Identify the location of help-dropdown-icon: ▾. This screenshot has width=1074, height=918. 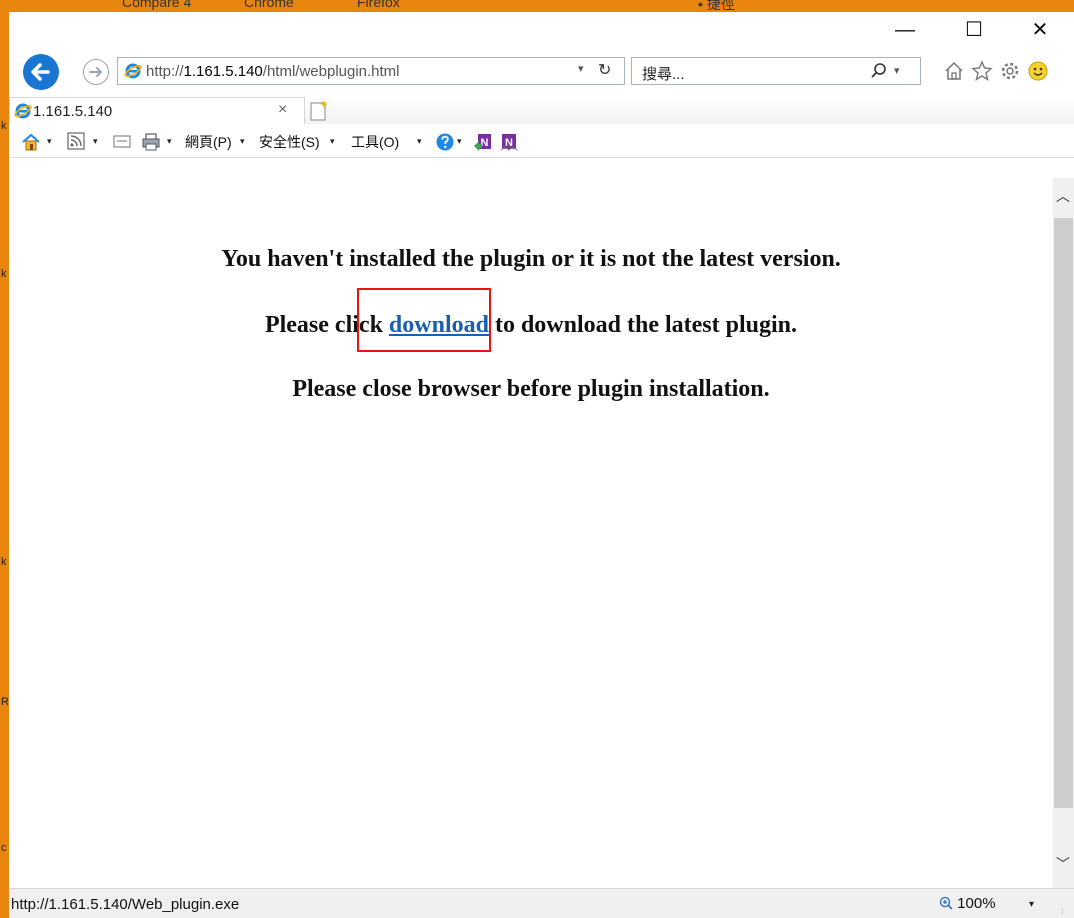
(459, 141).